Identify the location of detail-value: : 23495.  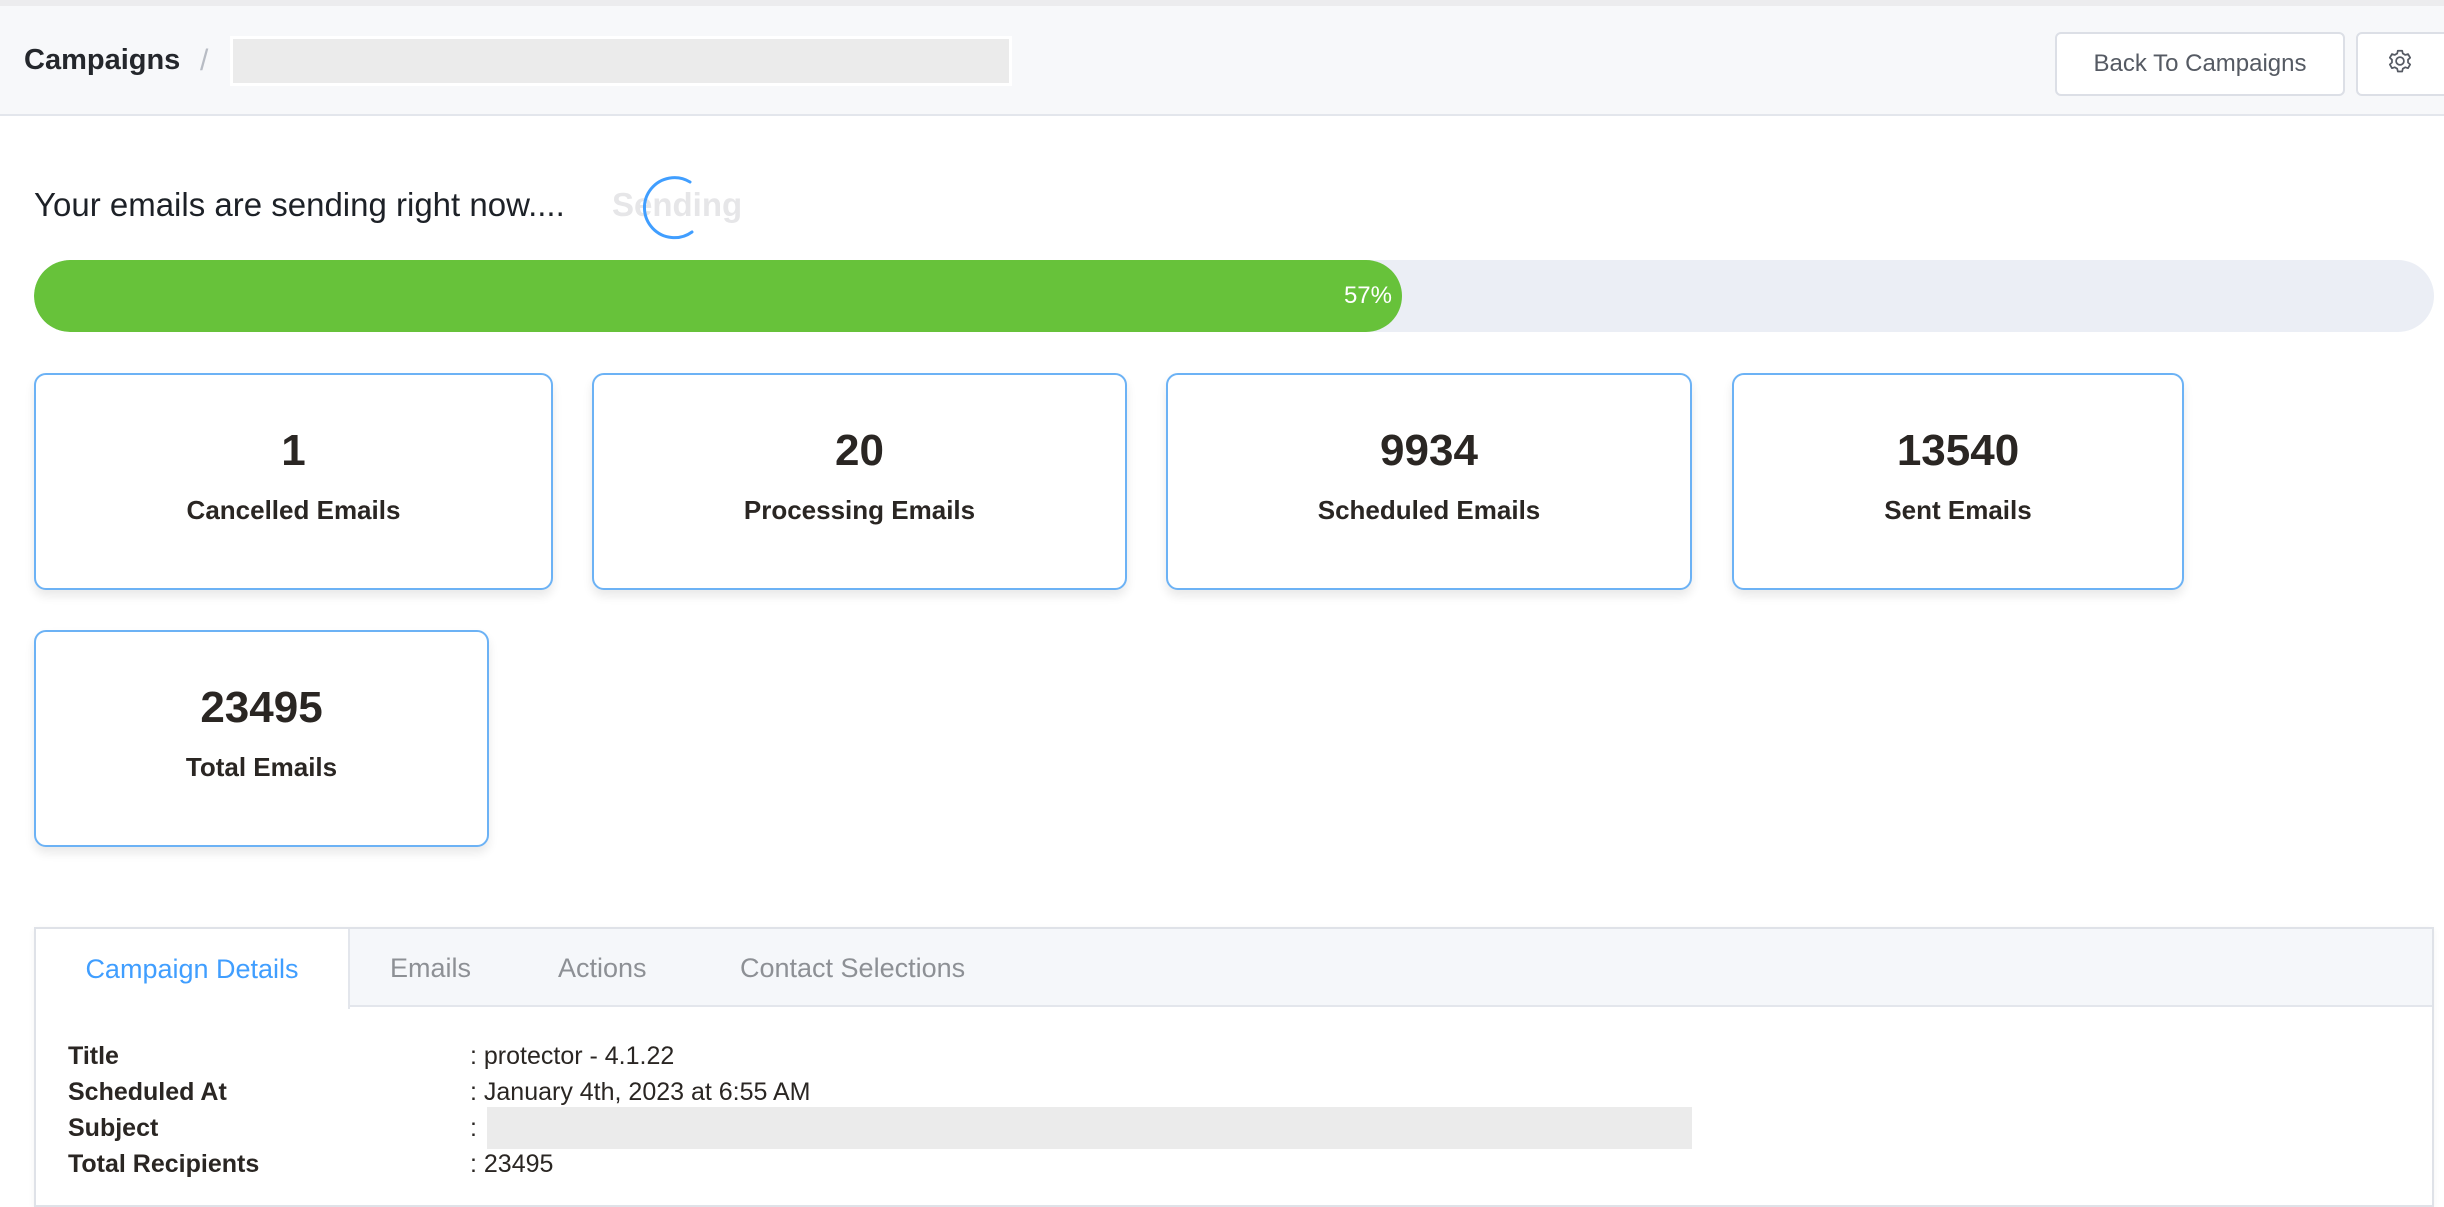
(512, 1163).